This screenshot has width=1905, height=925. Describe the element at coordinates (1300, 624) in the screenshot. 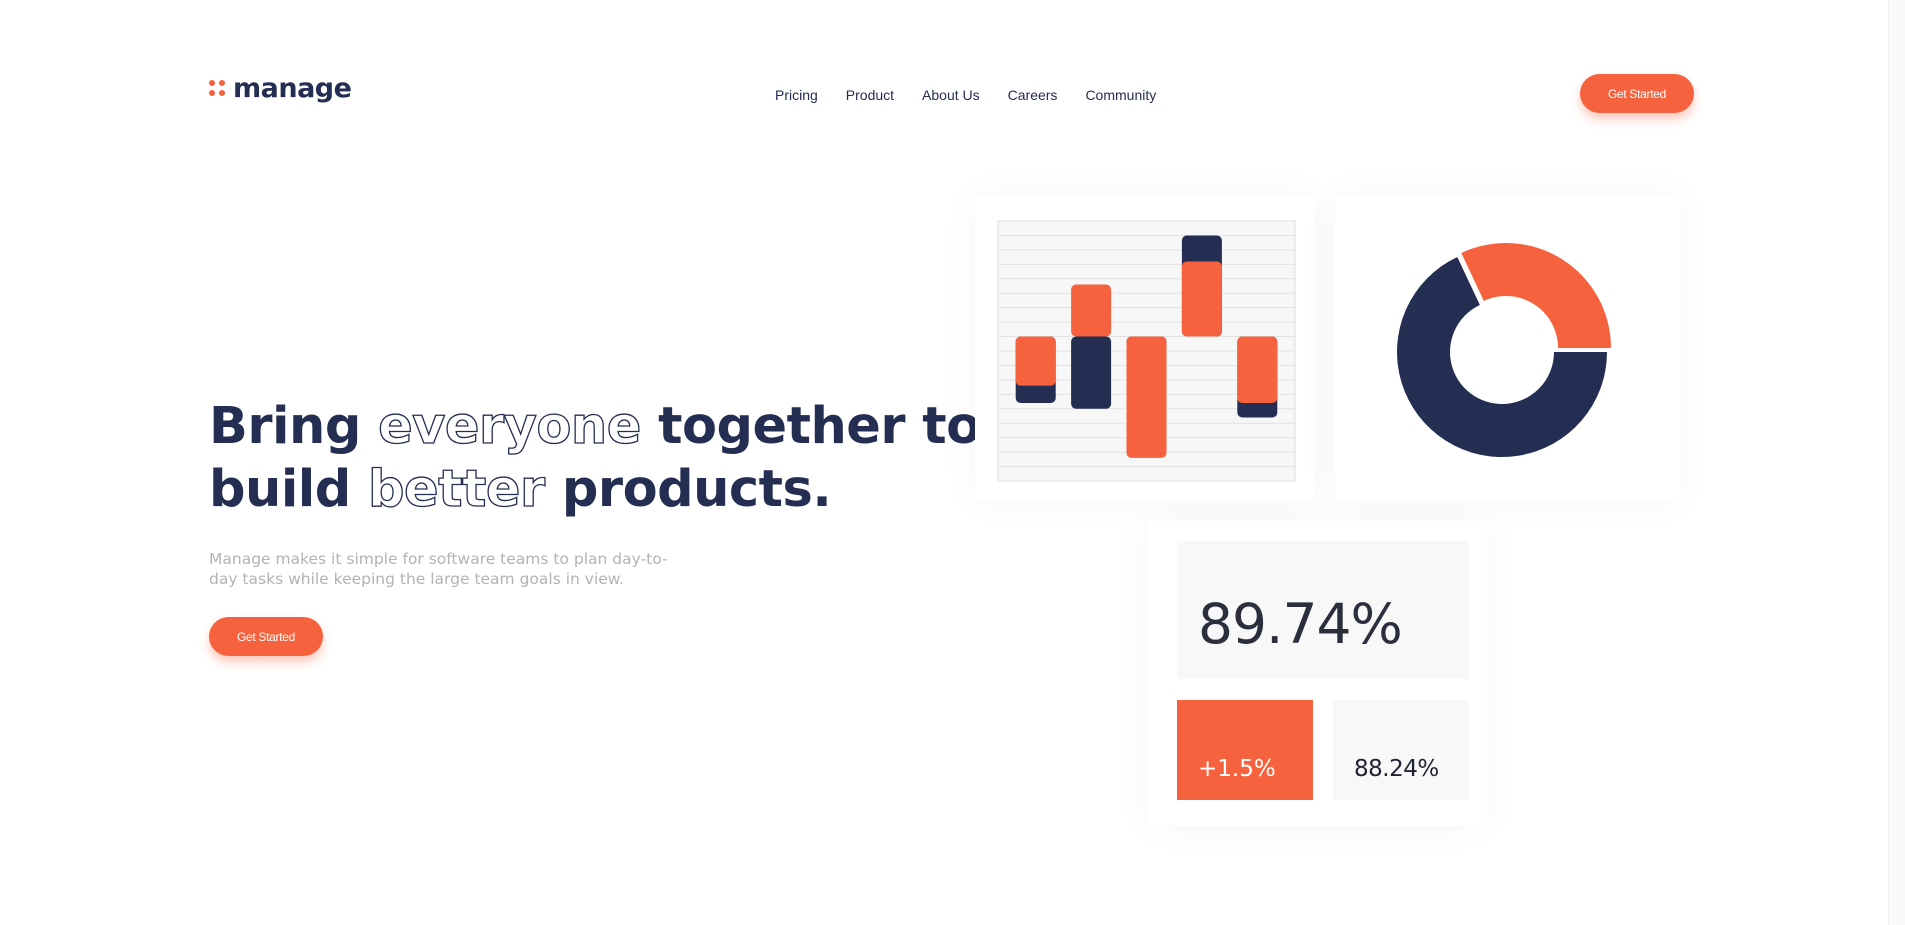

I see `stat-main-value: 89.74%` at that location.